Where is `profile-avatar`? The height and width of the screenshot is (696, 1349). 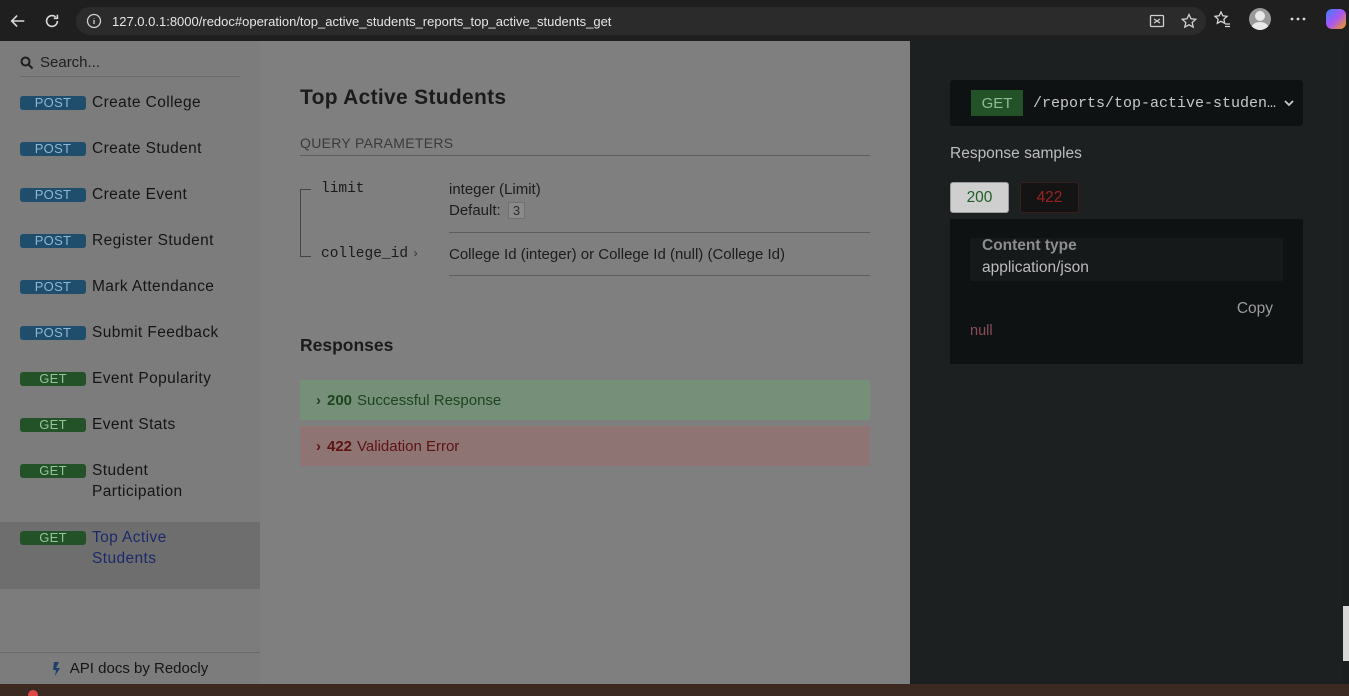 profile-avatar is located at coordinates (1260, 19).